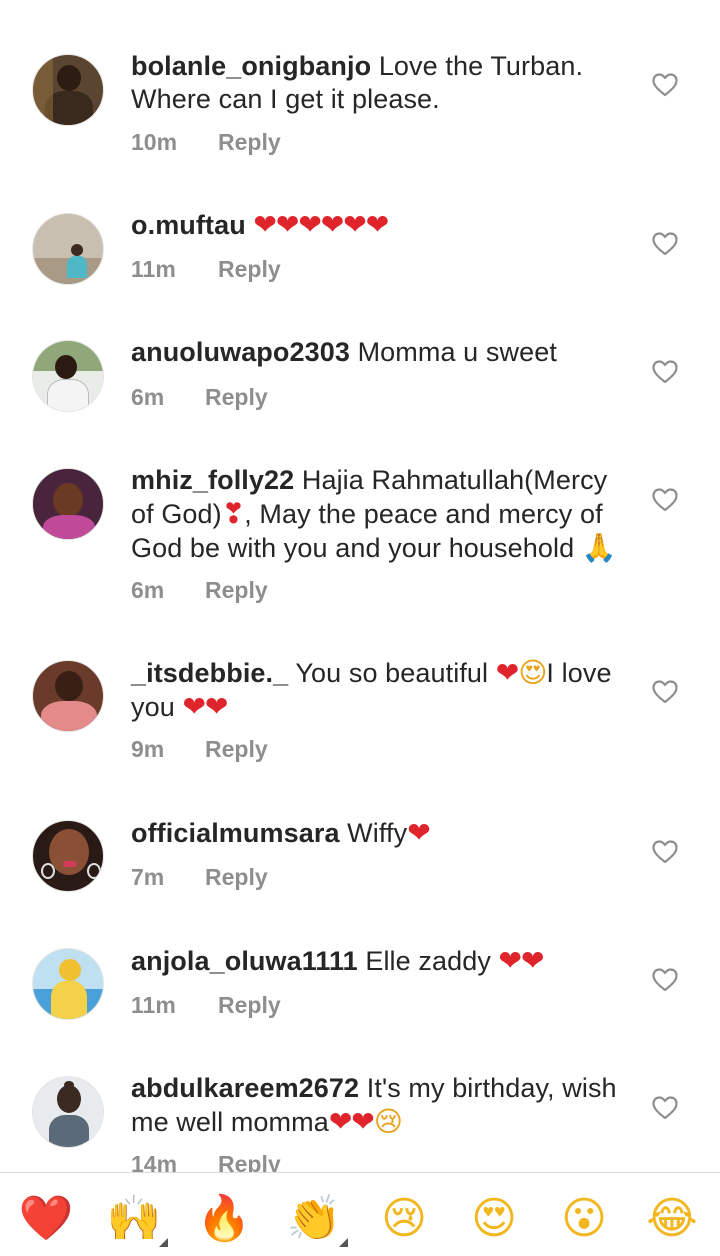  What do you see at coordinates (373, 833) in the screenshot?
I see `comment-body: Wiffy` at bounding box center [373, 833].